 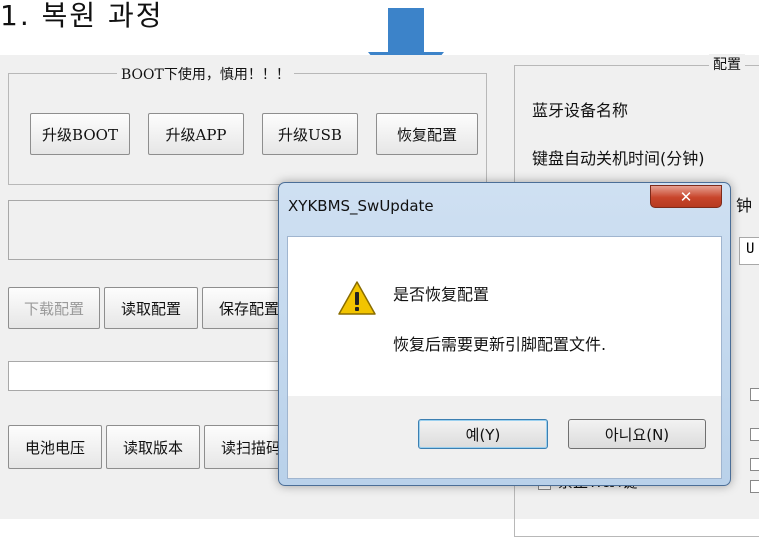 What do you see at coordinates (427, 134) in the screenshot?
I see `restore-config-button: 恢复配置` at bounding box center [427, 134].